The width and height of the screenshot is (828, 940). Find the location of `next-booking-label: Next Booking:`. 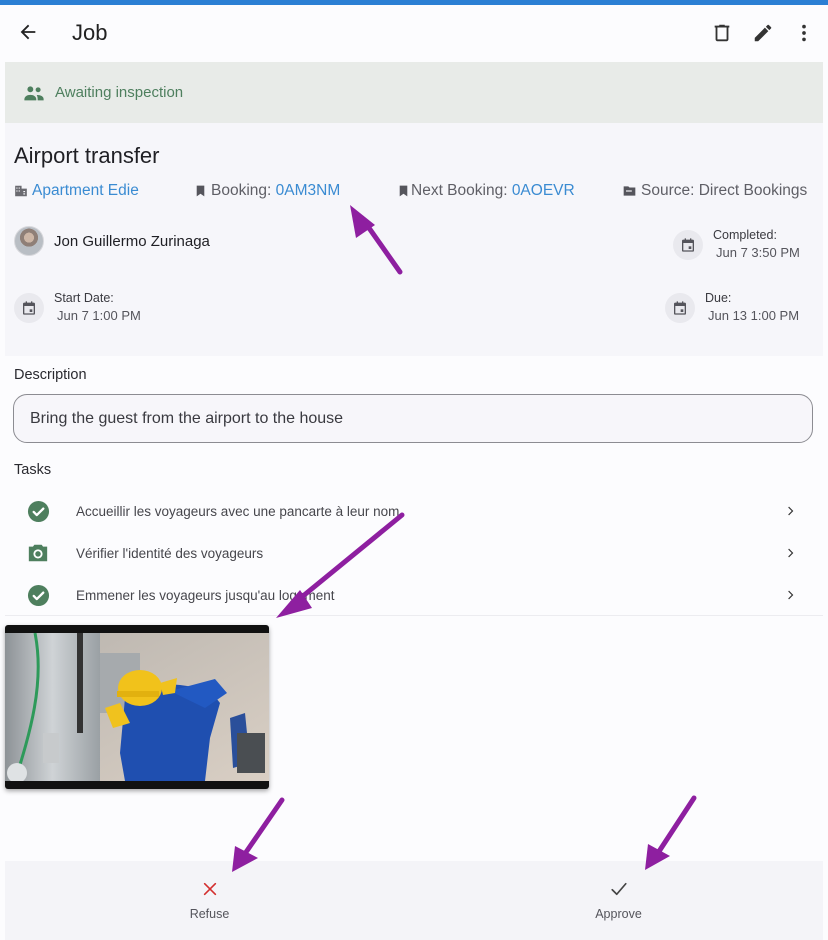

next-booking-label: Next Booking: is located at coordinates (461, 190).